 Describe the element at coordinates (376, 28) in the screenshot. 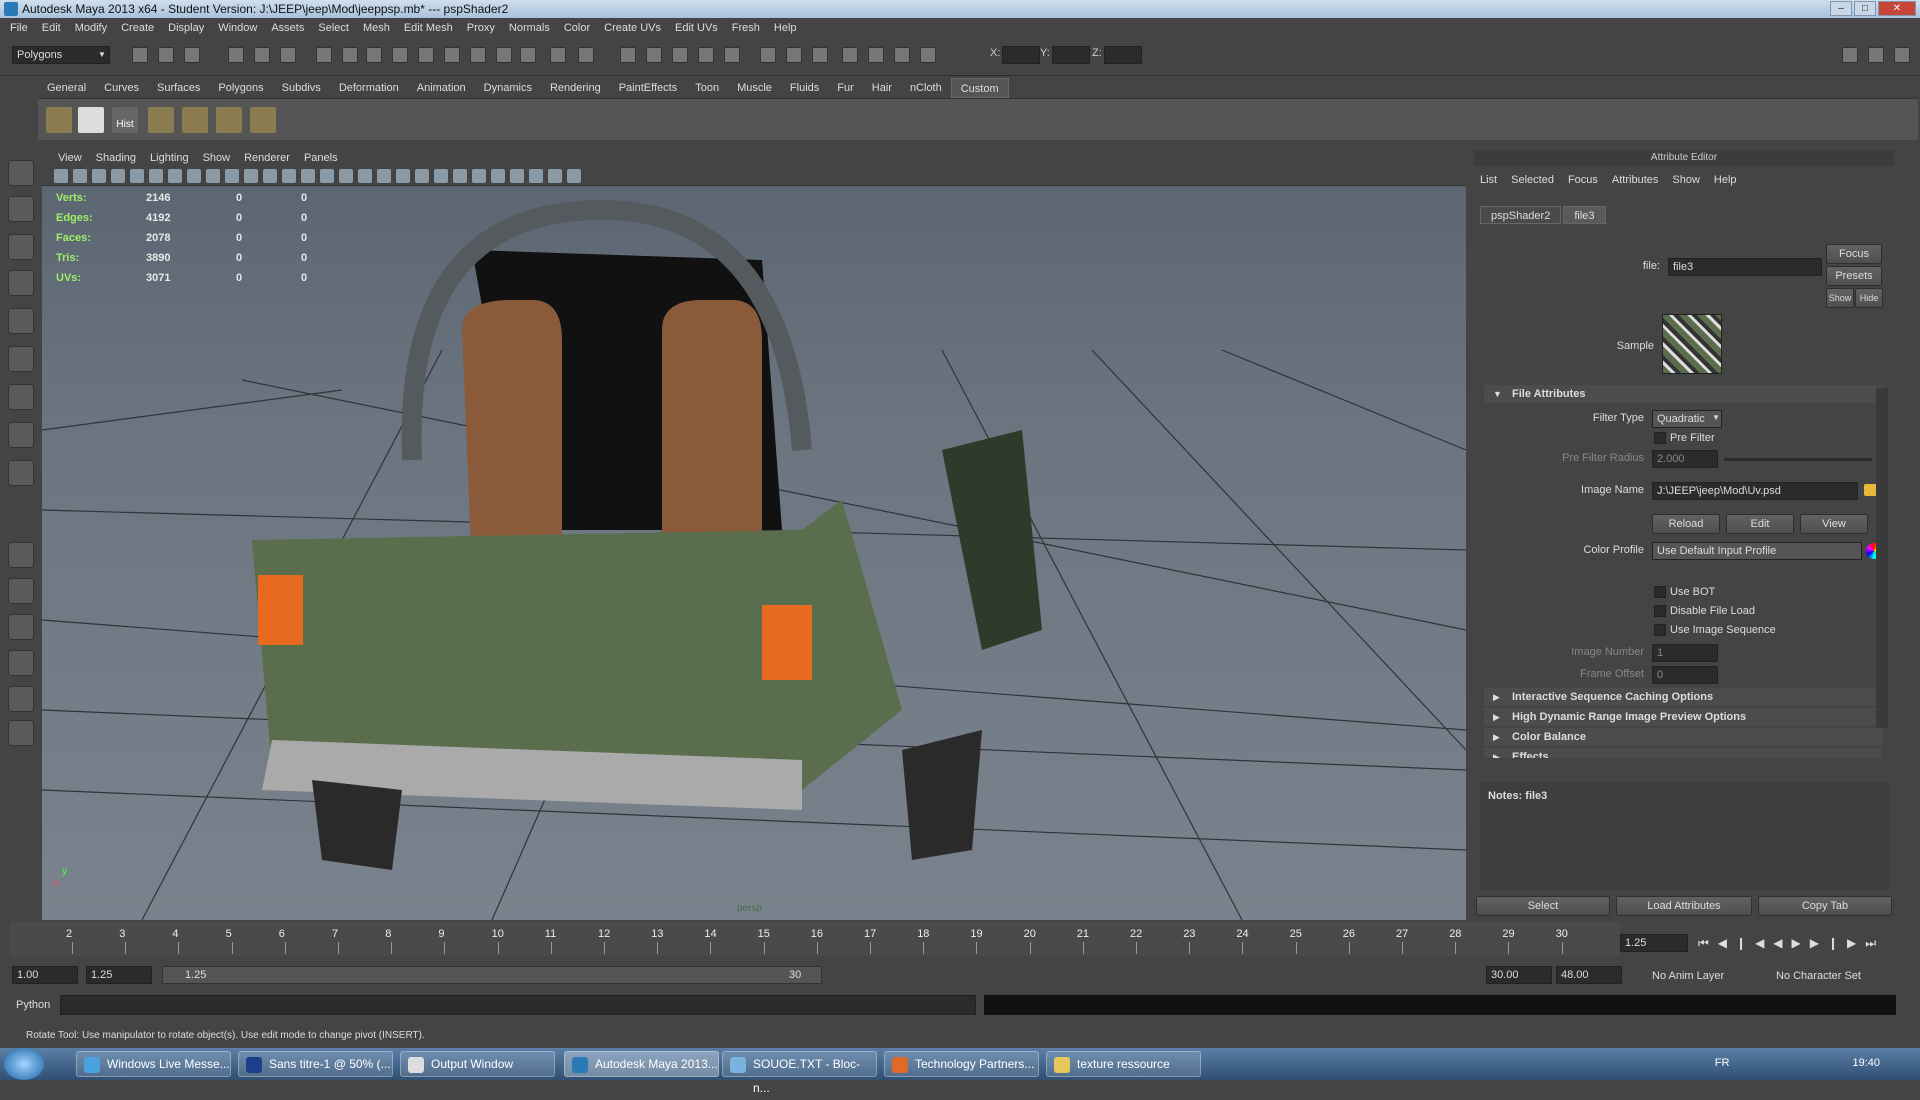

I see `menu-mesh: Mesh` at that location.